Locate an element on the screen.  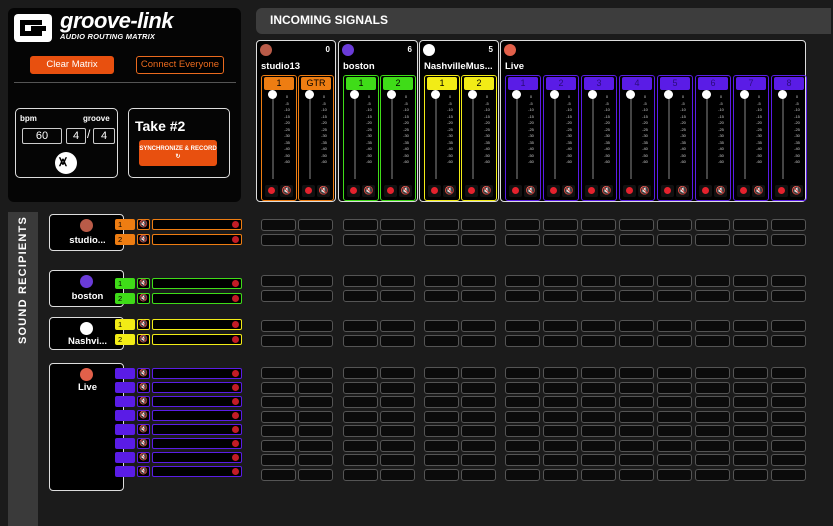
synchronize-record-button: SYNCHRONIZE & RECORD ↻ is located at coordinates (178, 153).